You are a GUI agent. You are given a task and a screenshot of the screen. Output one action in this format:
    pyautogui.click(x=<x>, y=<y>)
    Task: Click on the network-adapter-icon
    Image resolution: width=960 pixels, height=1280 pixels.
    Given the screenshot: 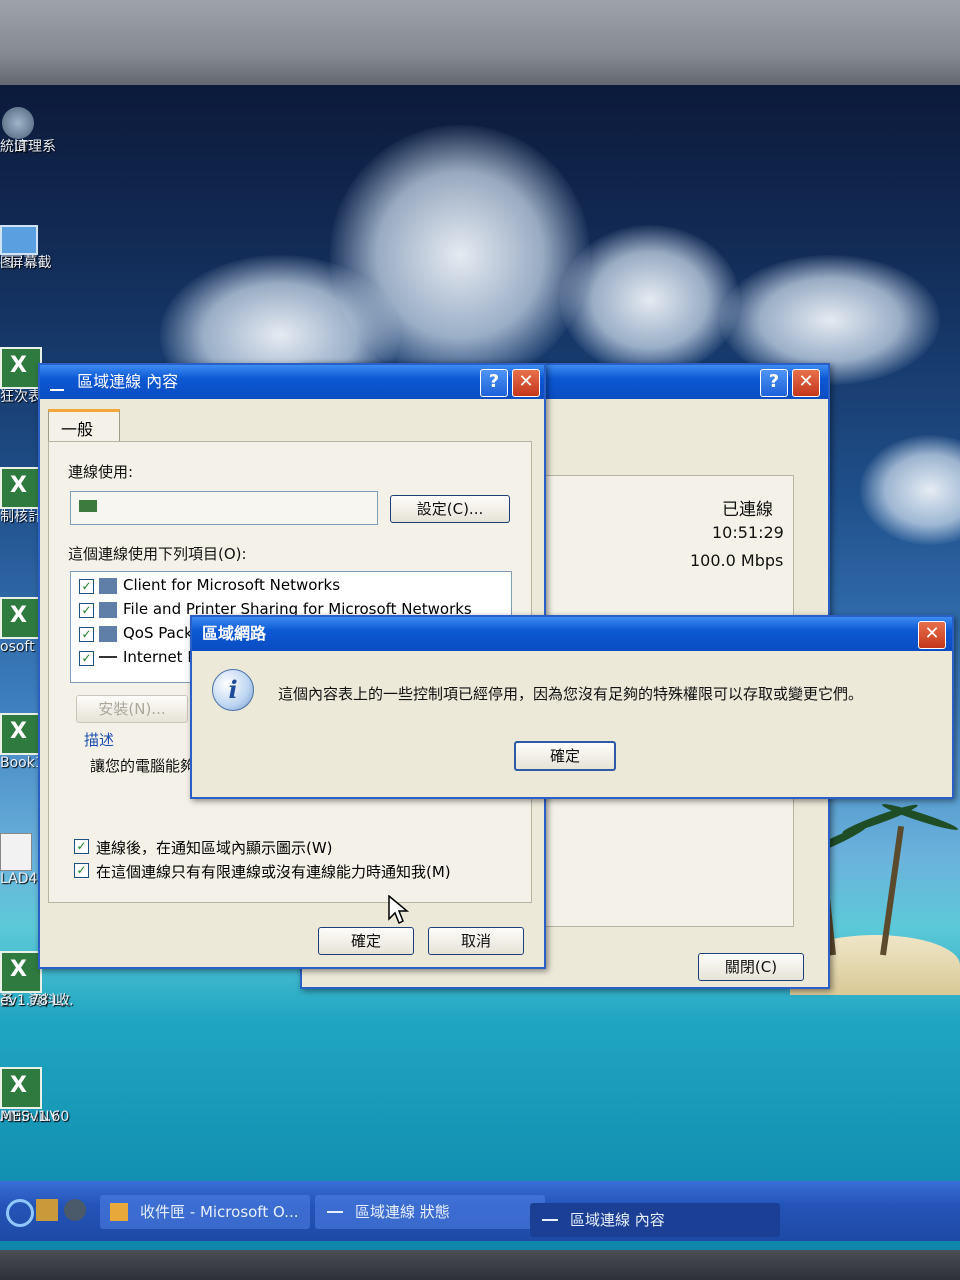 What is the action you would take?
    pyautogui.click(x=88, y=506)
    